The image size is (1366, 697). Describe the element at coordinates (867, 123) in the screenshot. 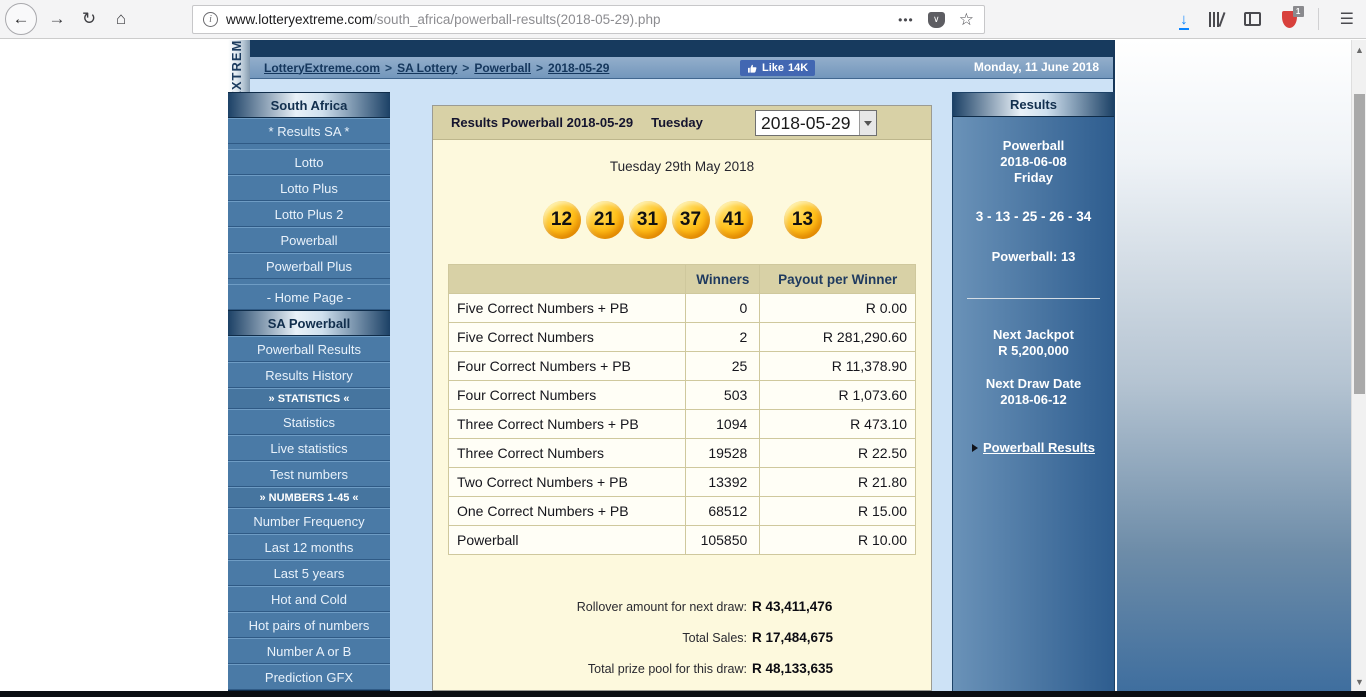

I see `chevron-down-icon` at that location.